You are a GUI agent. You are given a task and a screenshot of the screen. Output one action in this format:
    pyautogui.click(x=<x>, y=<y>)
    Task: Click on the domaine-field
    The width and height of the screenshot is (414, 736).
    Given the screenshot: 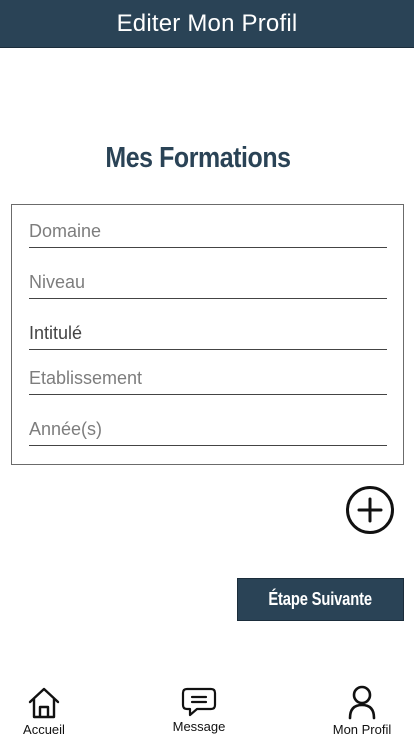 What is the action you would take?
    pyautogui.click(x=208, y=232)
    